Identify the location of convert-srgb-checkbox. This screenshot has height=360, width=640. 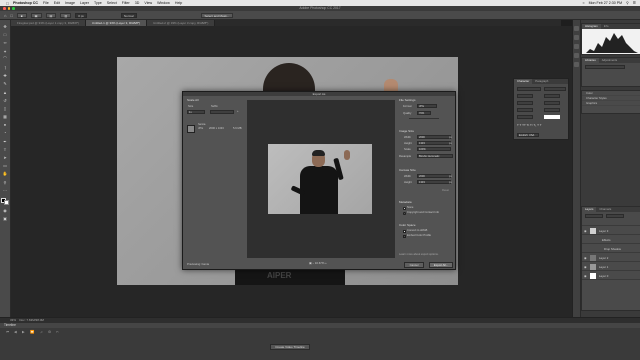
(404, 231).